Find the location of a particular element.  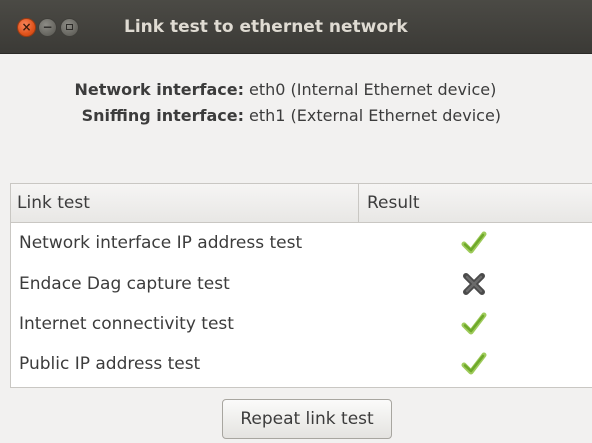

table-row: Network interface IP address test is located at coordinates (301, 243).